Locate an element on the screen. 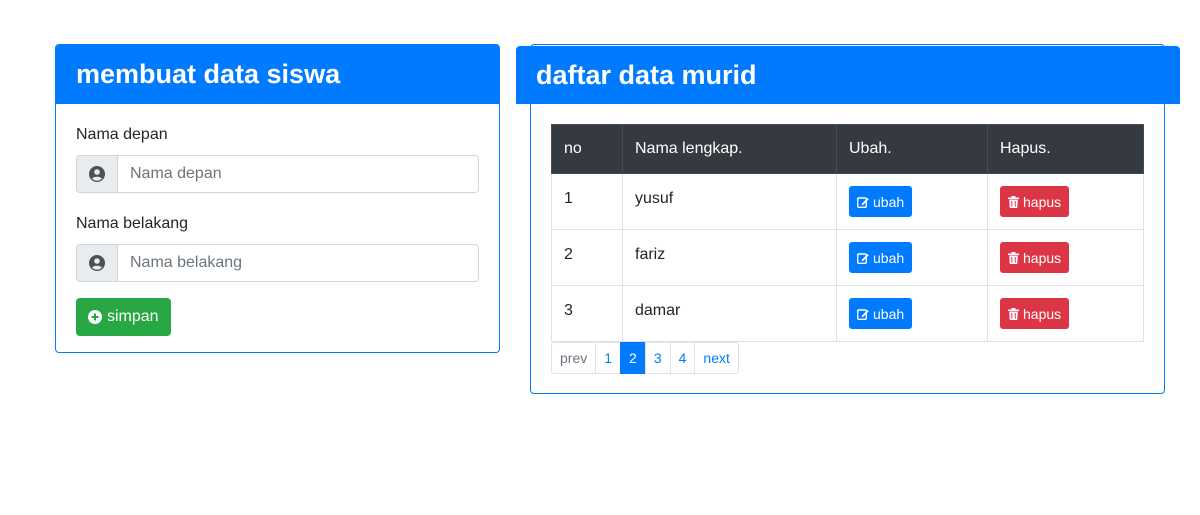  column-header-delete: Hapus. is located at coordinates (1065, 149).